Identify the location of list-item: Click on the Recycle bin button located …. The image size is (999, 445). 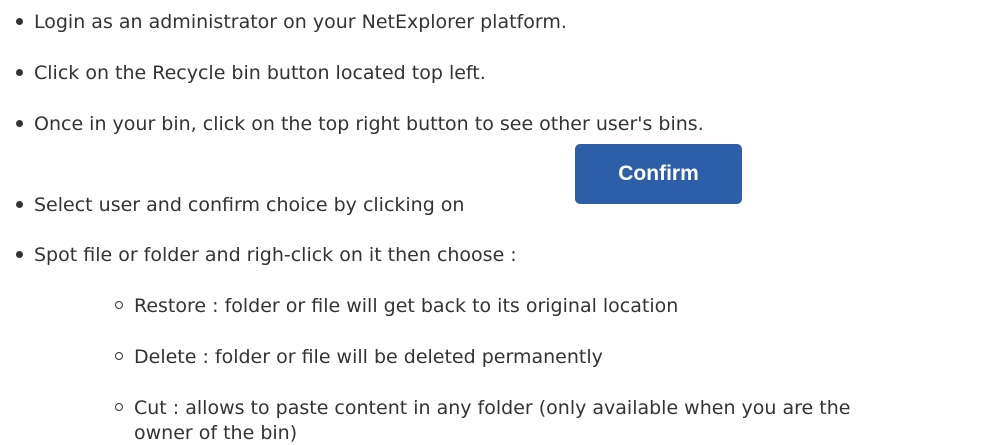
(260, 73).